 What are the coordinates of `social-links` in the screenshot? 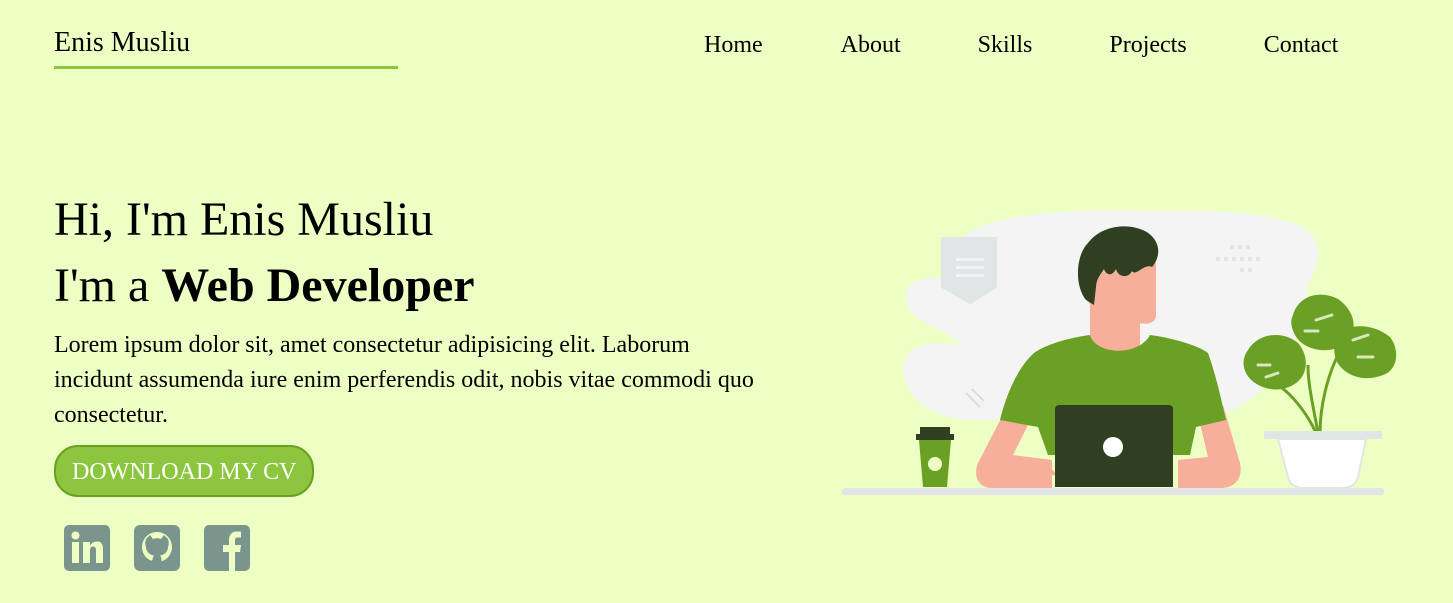 It's located at (157, 548).